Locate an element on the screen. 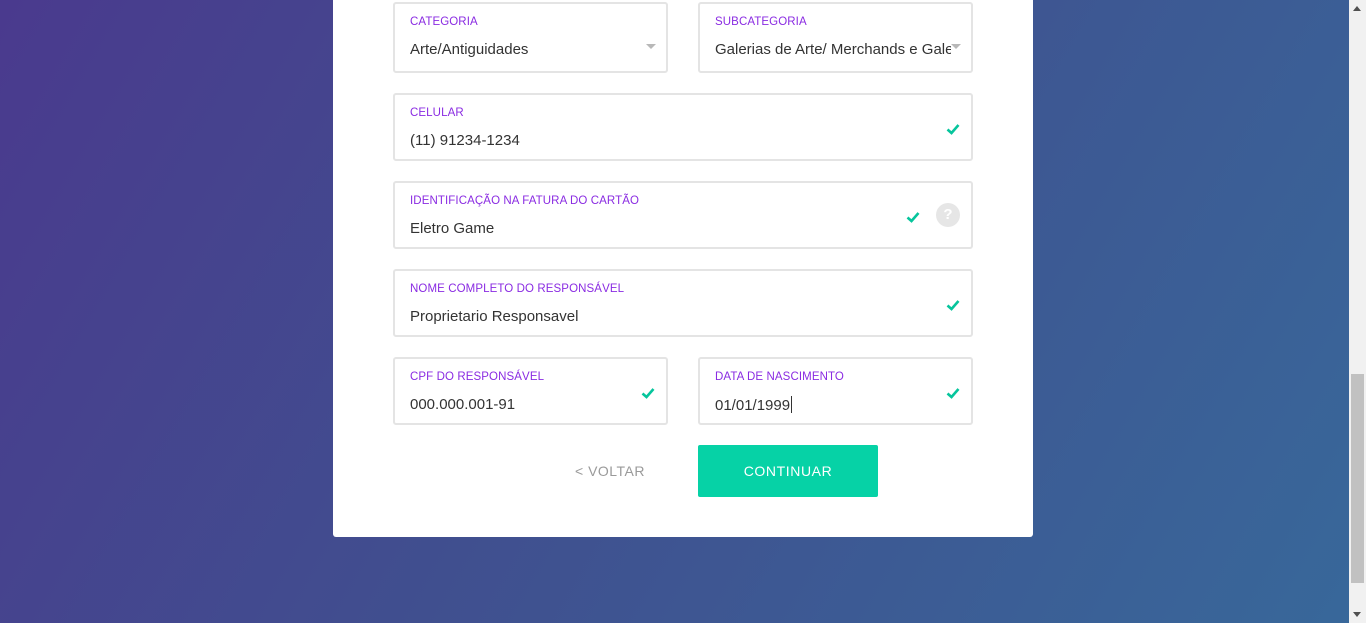  subcategoria-value: Galerias de Arte/ Merchands e Galeri is located at coordinates (833, 49).